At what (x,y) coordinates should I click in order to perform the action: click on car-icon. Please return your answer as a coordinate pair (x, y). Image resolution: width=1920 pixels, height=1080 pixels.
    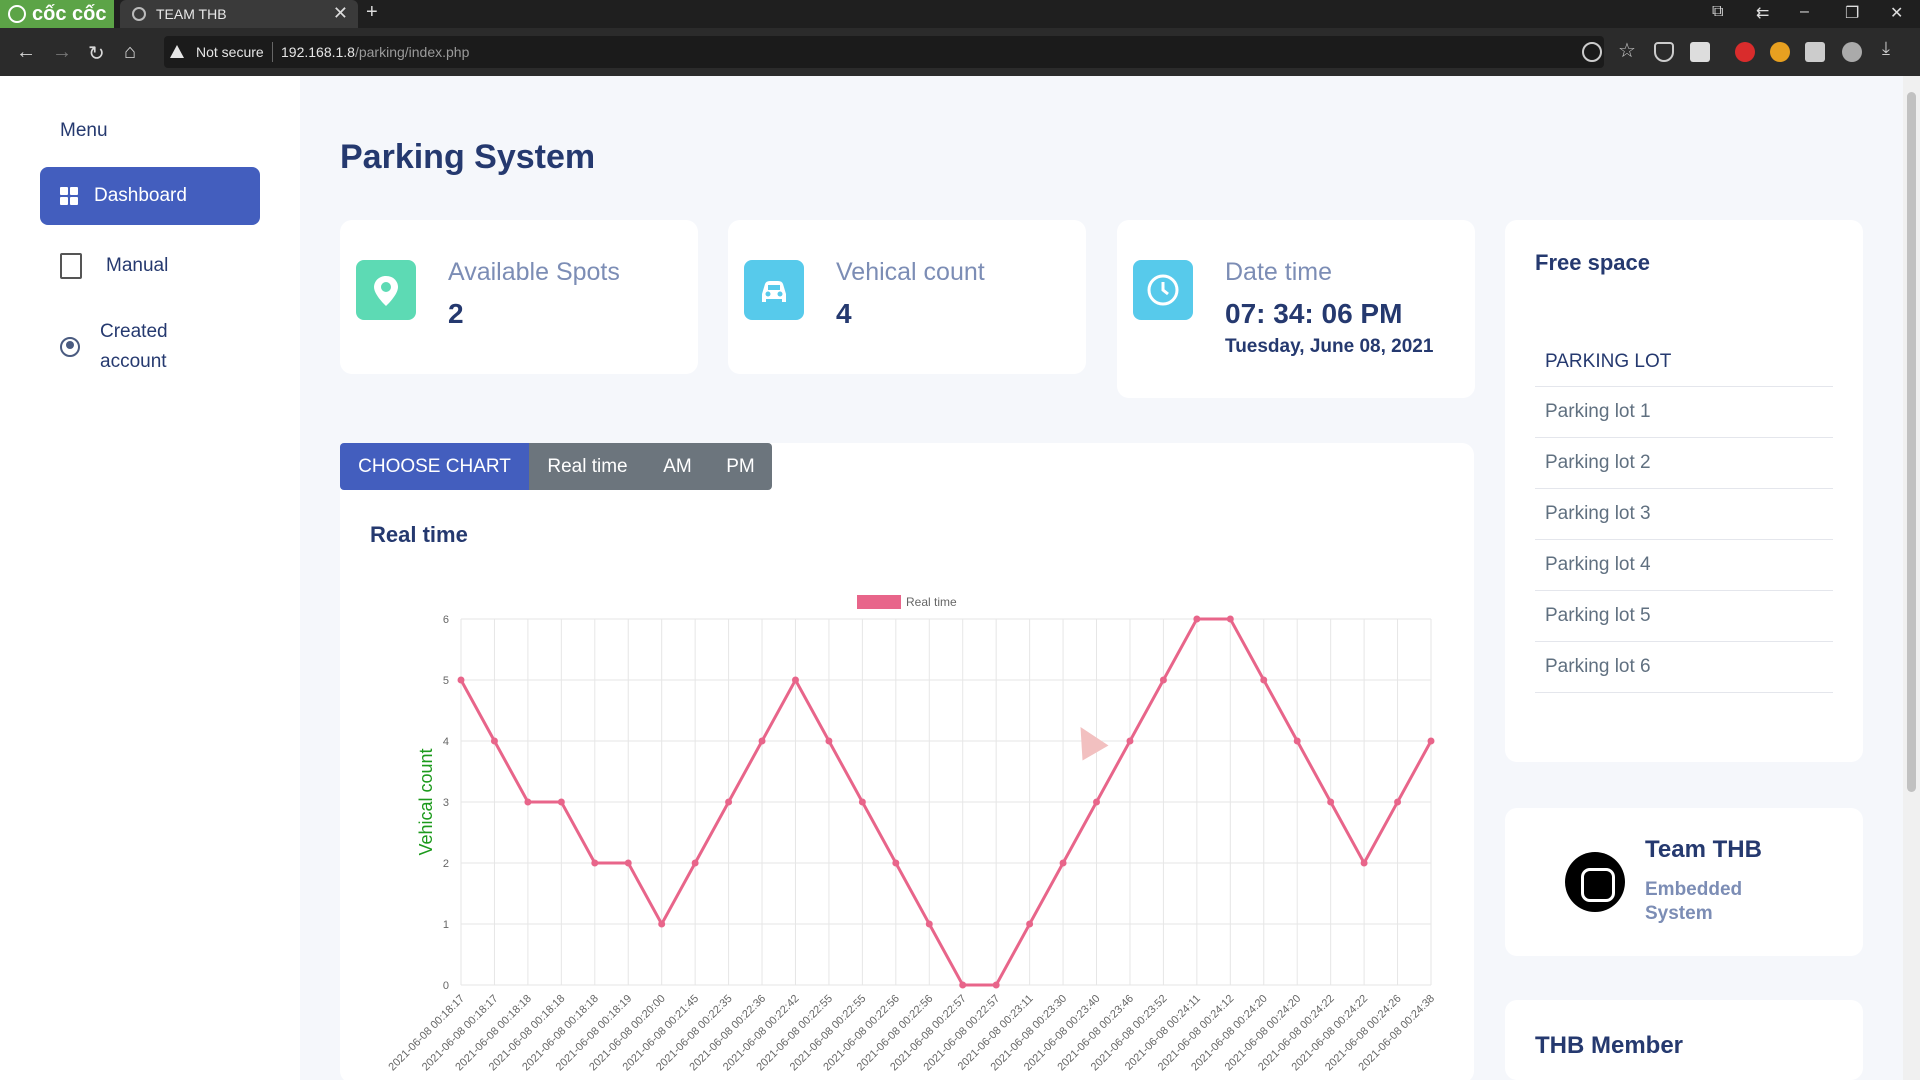
    Looking at the image, I should click on (774, 290).